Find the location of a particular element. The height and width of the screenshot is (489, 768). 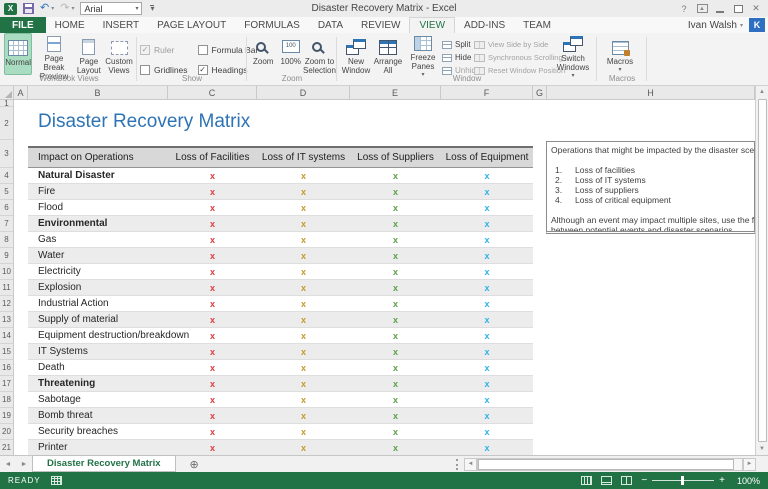

zoom-level: 100% is located at coordinates (747, 481).